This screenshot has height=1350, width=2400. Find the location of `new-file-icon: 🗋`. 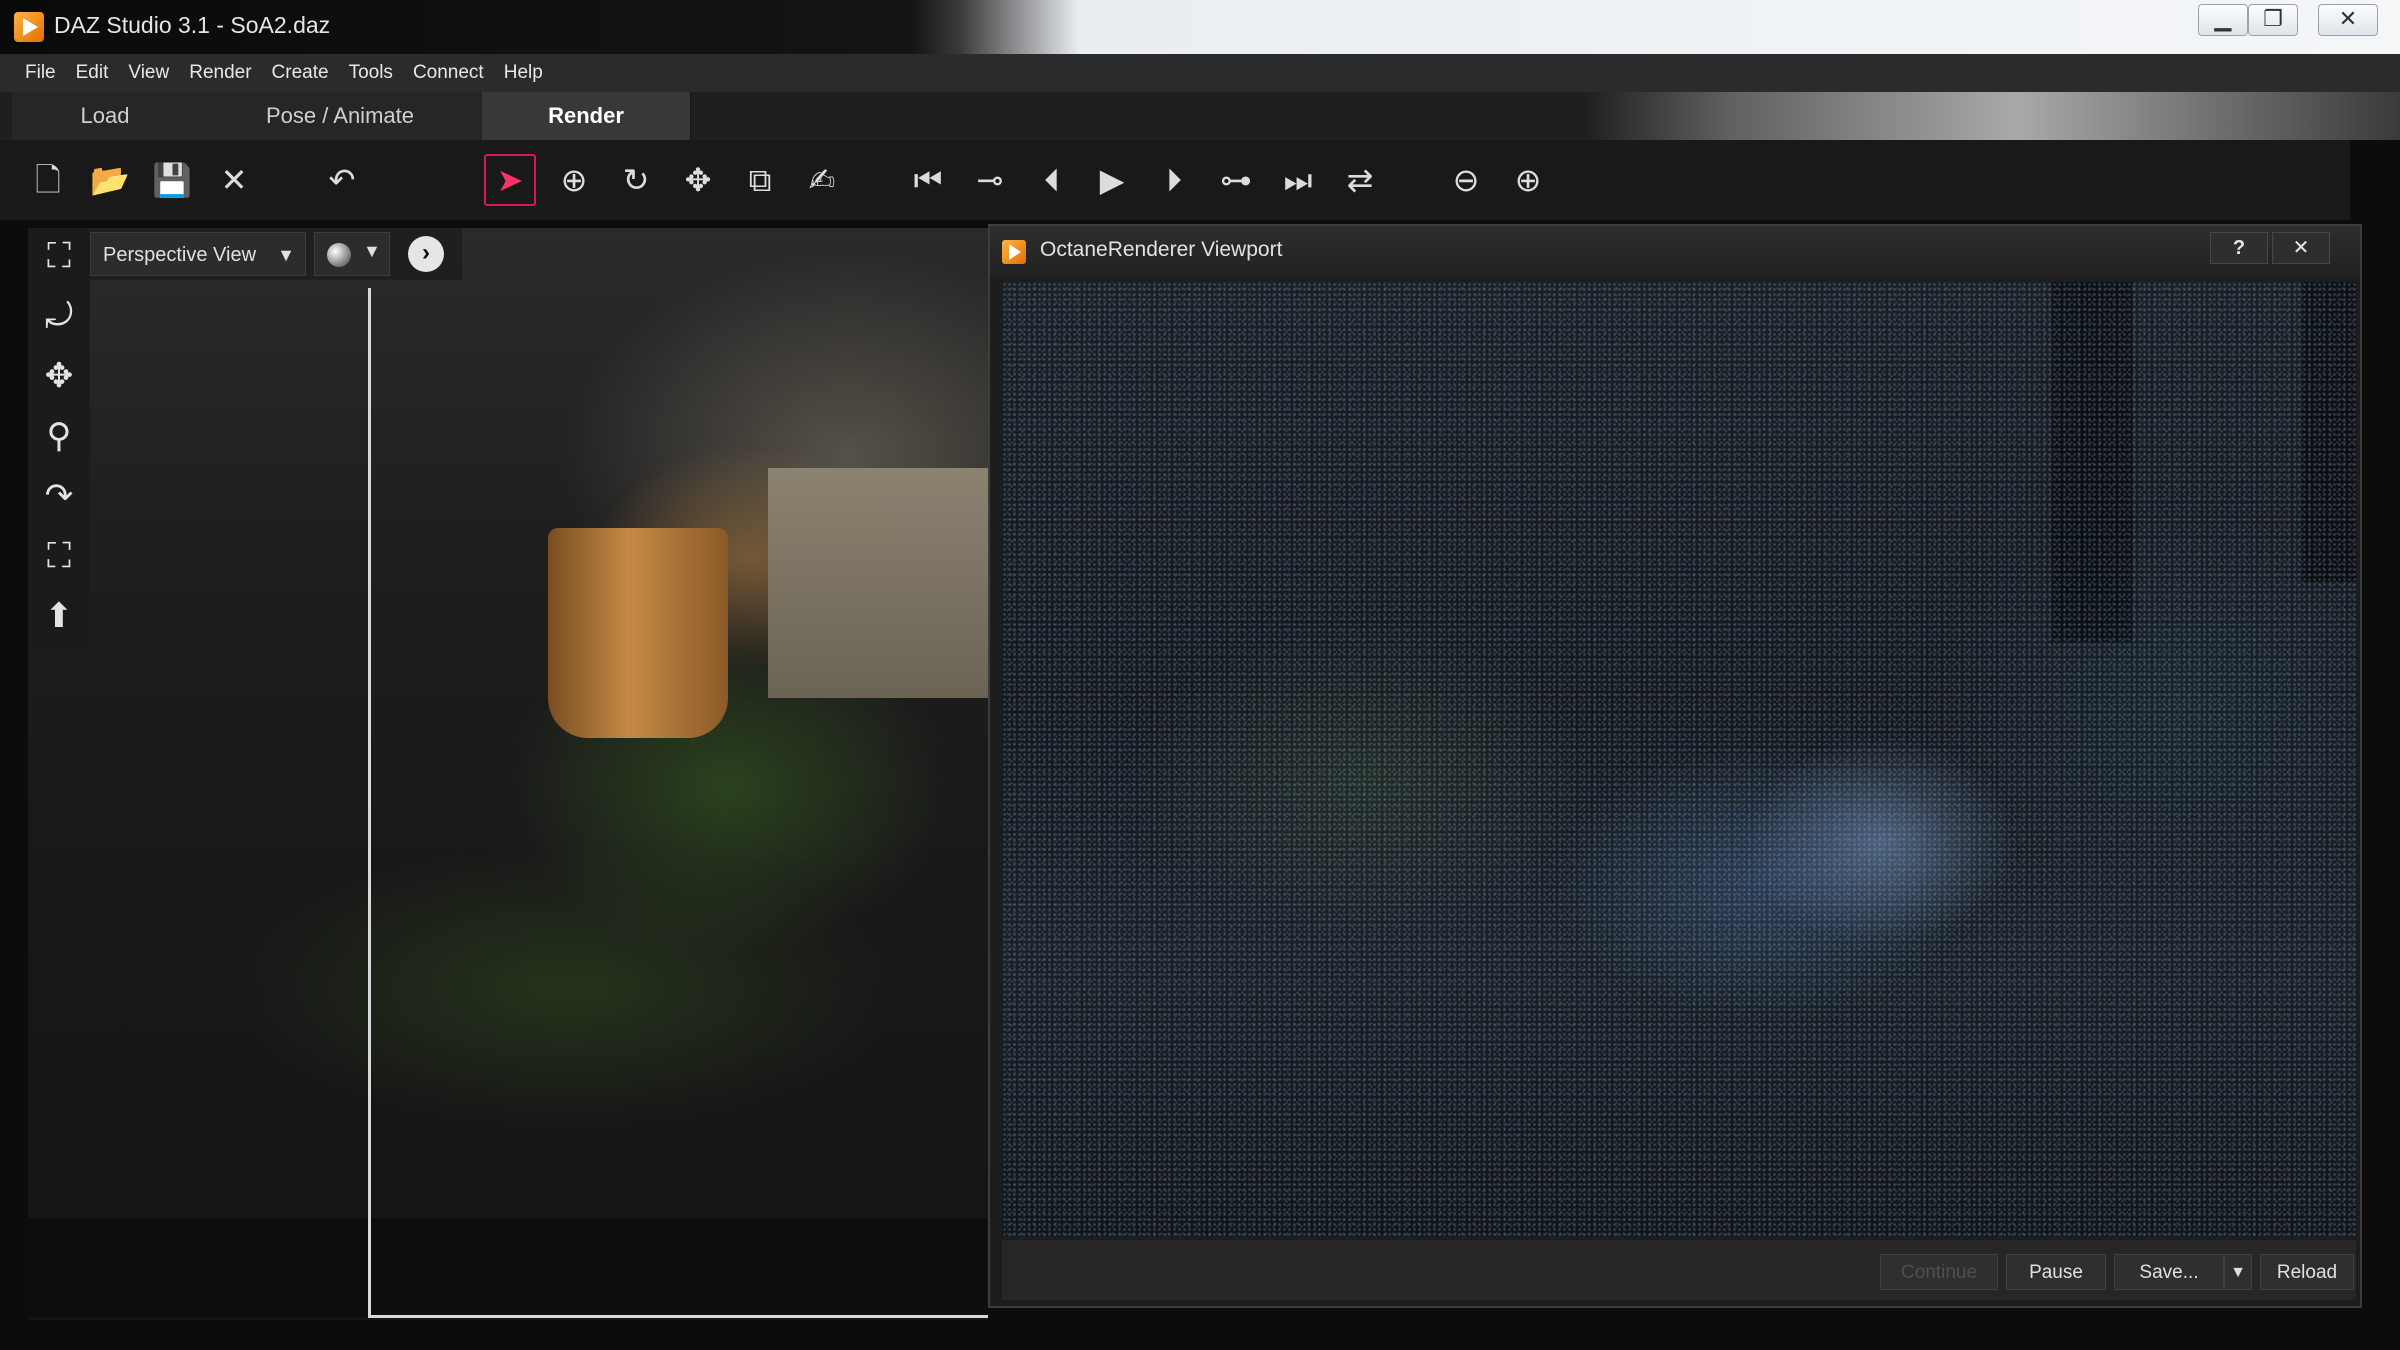

new-file-icon: 🗋 is located at coordinates (48, 180).